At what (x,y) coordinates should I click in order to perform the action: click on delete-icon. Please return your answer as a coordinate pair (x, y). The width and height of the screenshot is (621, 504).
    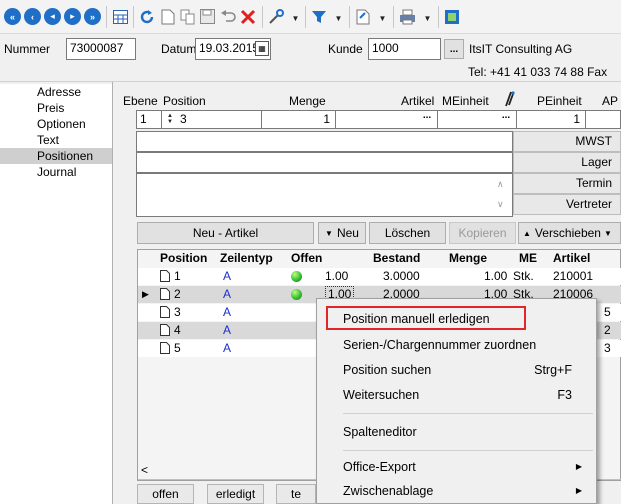
    Looking at the image, I should click on (247, 16).